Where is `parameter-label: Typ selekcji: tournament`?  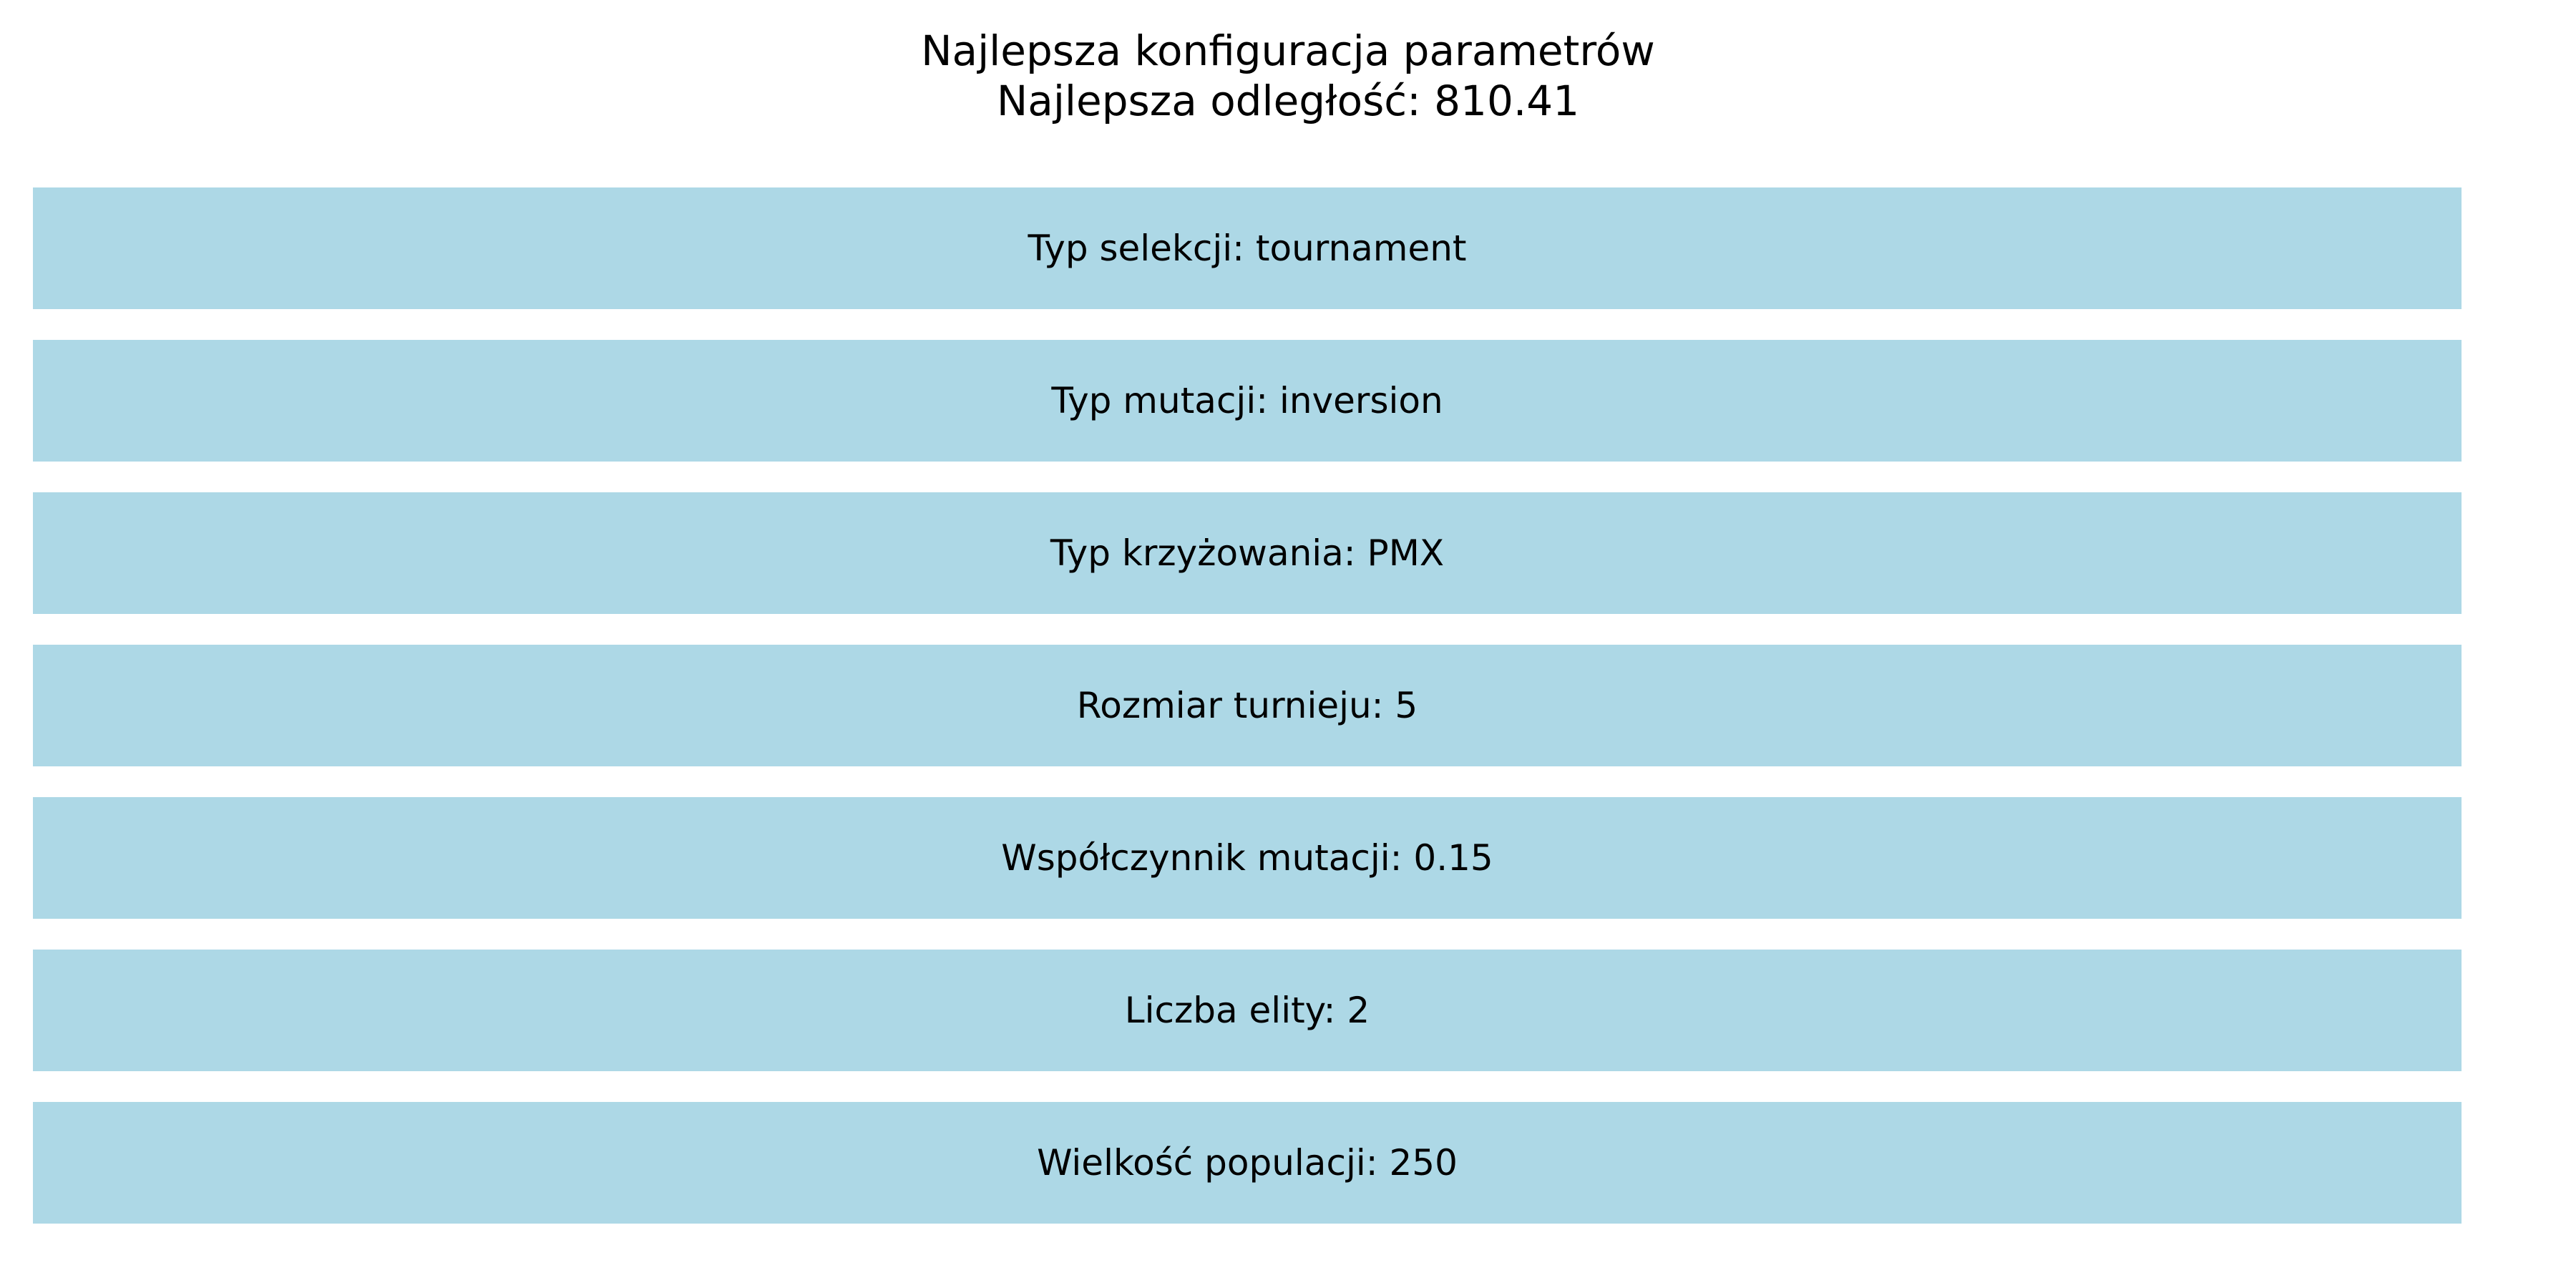
parameter-label: Typ selekcji: tournament is located at coordinates (1246, 248).